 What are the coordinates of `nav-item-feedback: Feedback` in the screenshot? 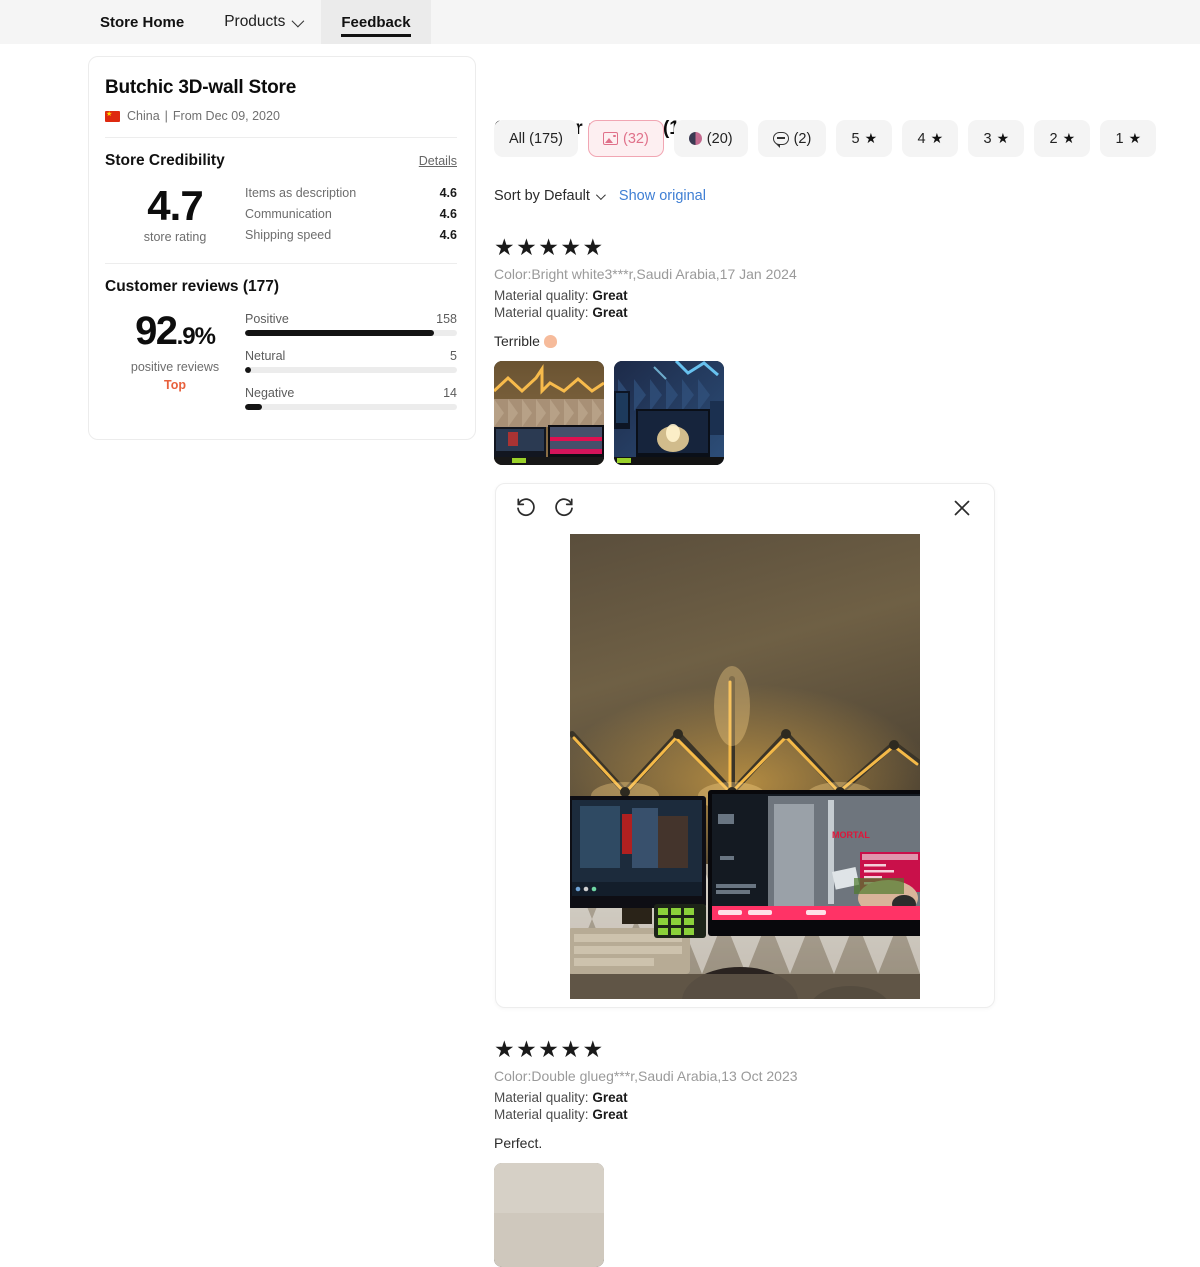 It's located at (376, 22).